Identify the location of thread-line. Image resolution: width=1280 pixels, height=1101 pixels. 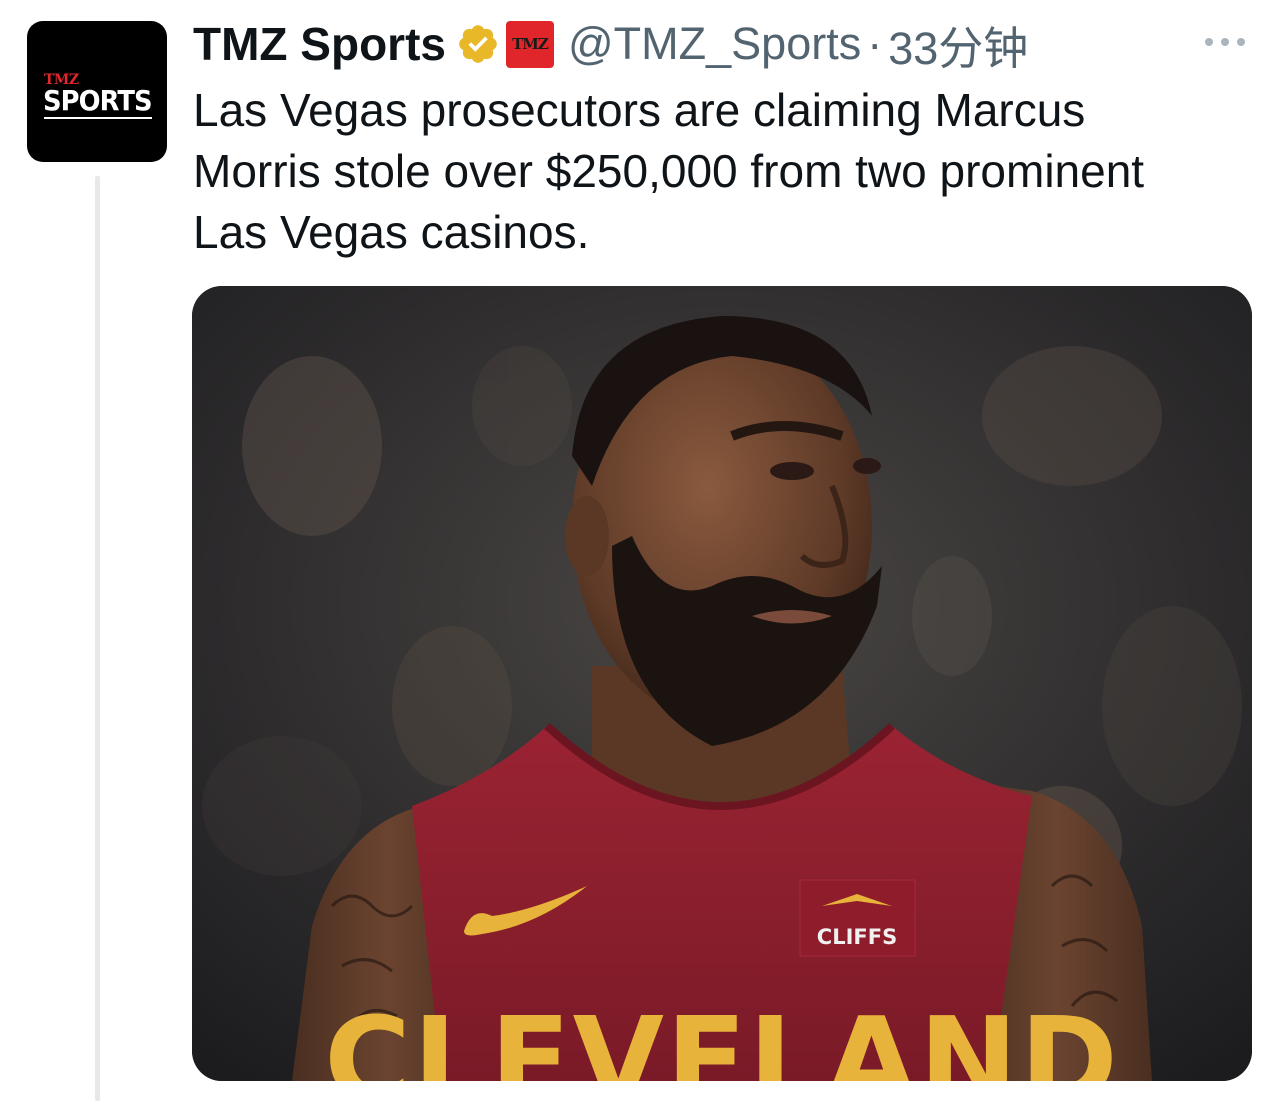
(97, 638).